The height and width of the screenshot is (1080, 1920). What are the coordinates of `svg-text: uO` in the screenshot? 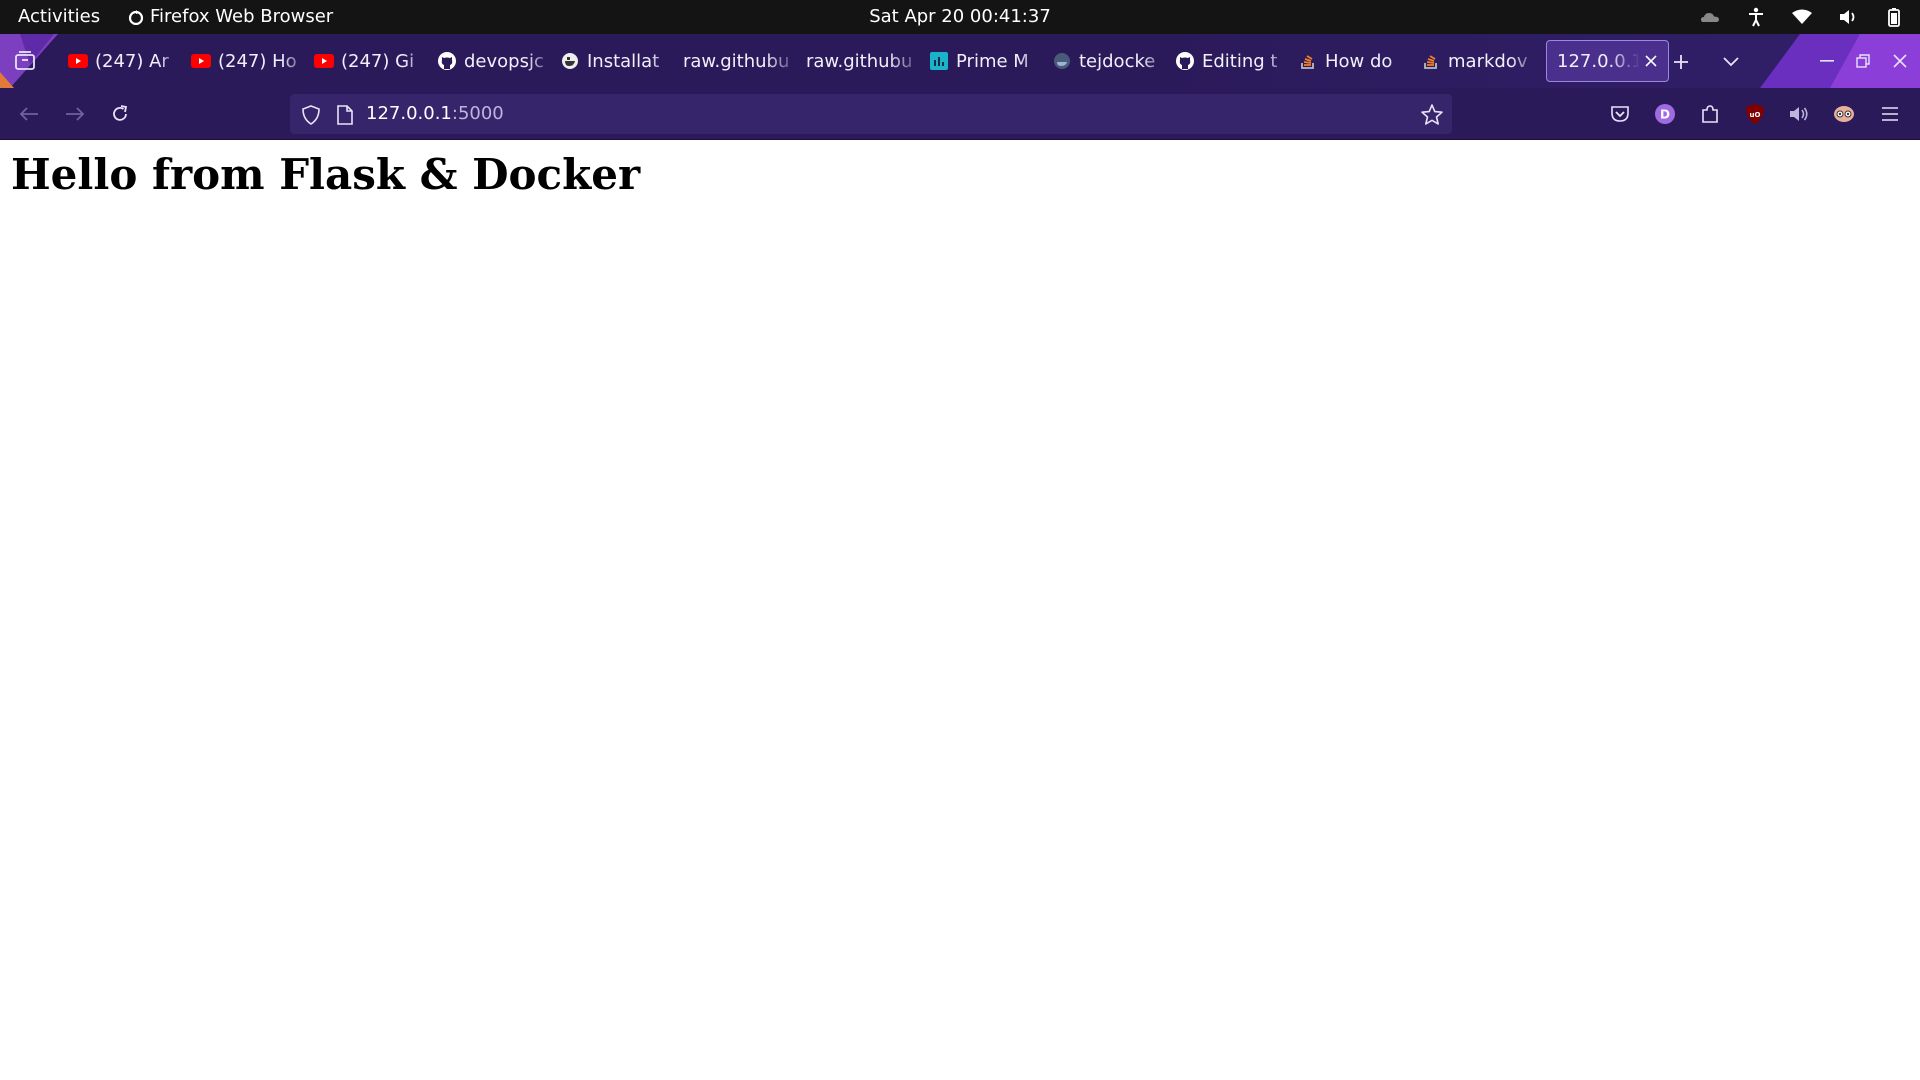 It's located at (1755, 115).